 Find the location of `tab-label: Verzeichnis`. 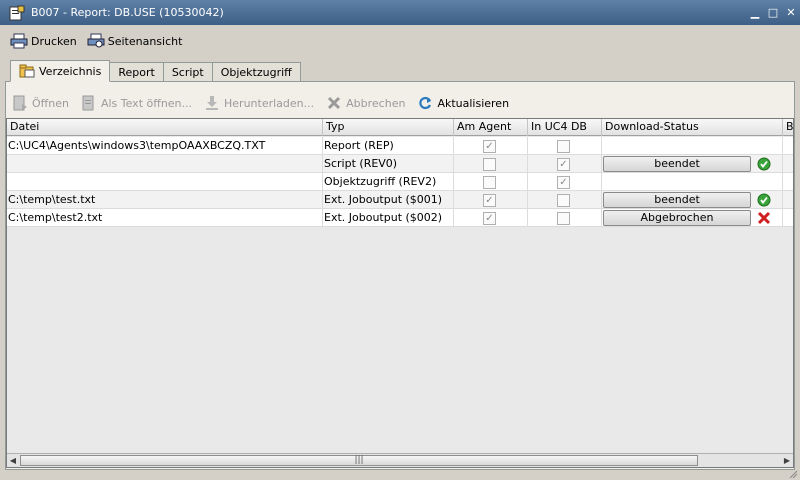

tab-label: Verzeichnis is located at coordinates (70, 71).